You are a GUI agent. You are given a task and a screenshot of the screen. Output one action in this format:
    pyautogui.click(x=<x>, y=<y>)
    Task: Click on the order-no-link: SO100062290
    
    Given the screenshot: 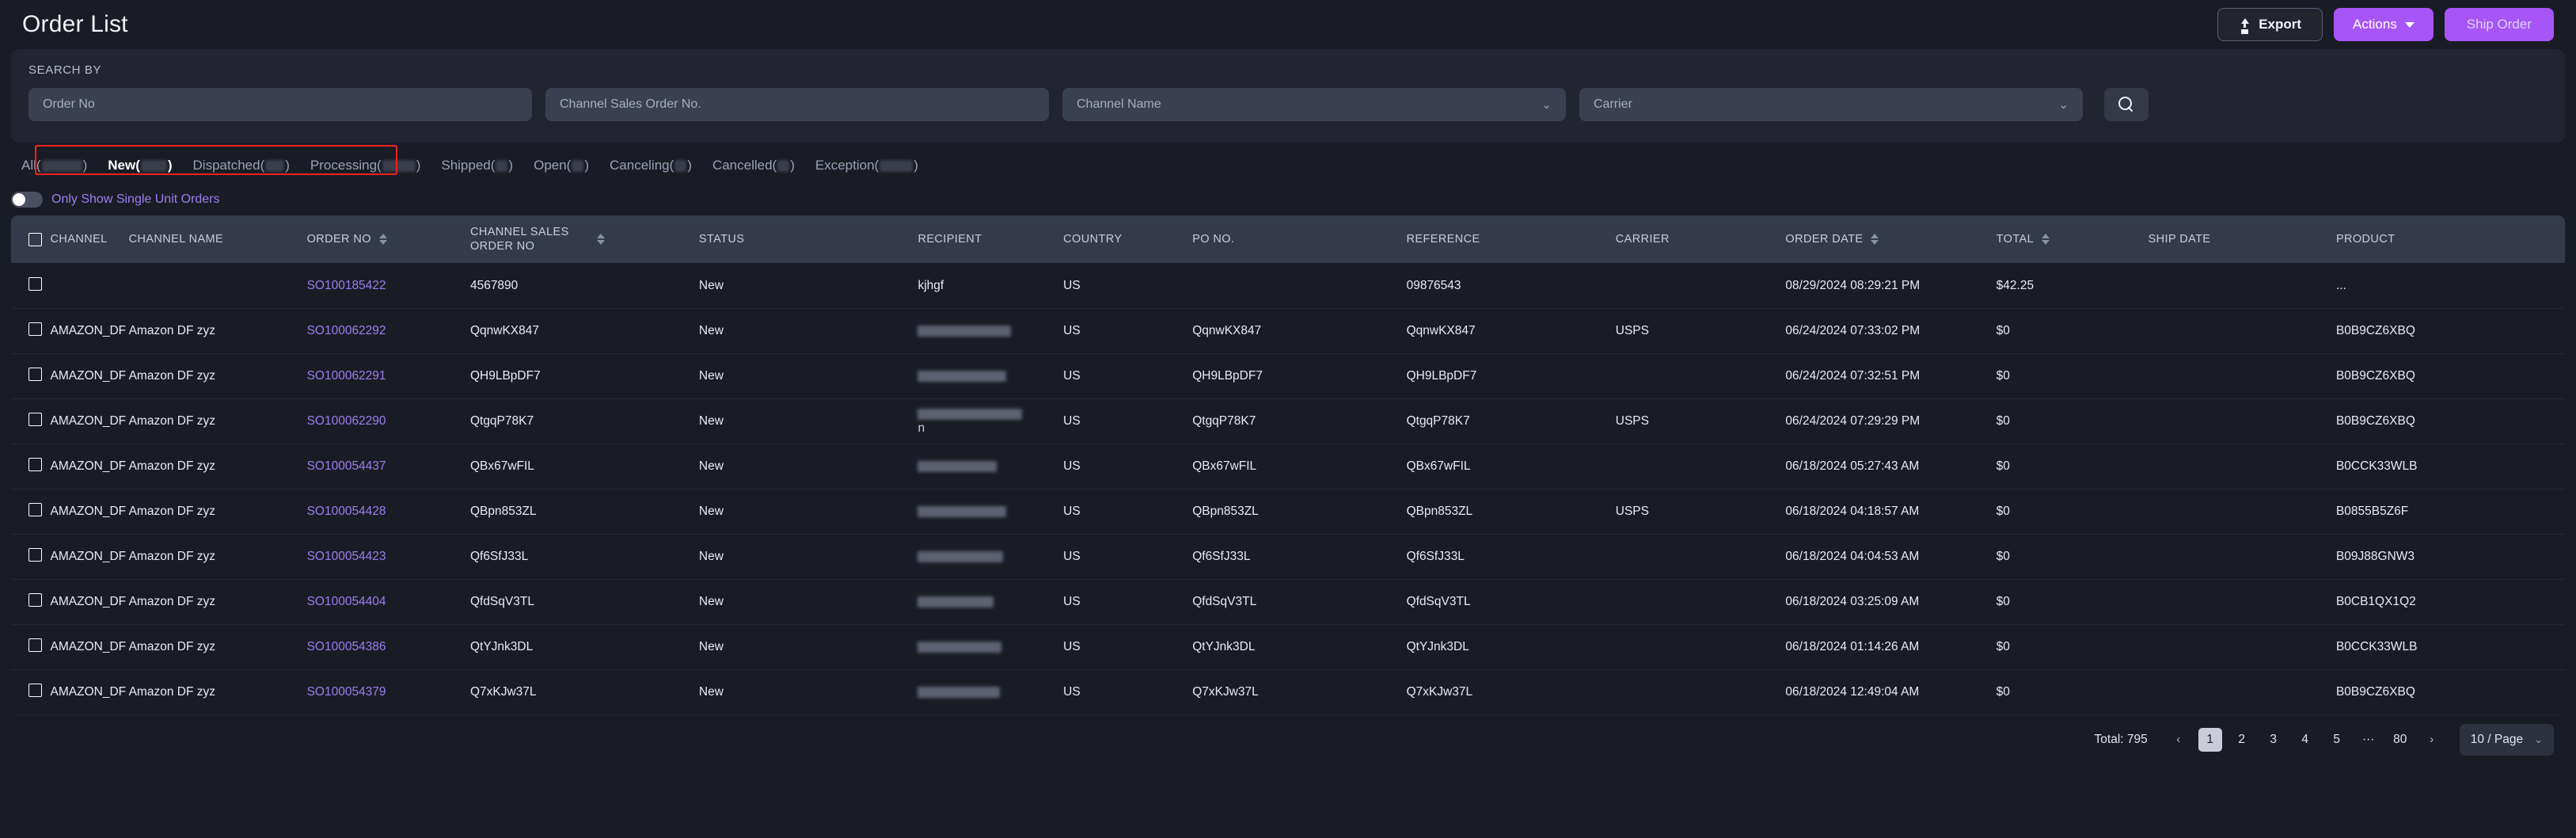 What is the action you would take?
    pyautogui.click(x=346, y=421)
    